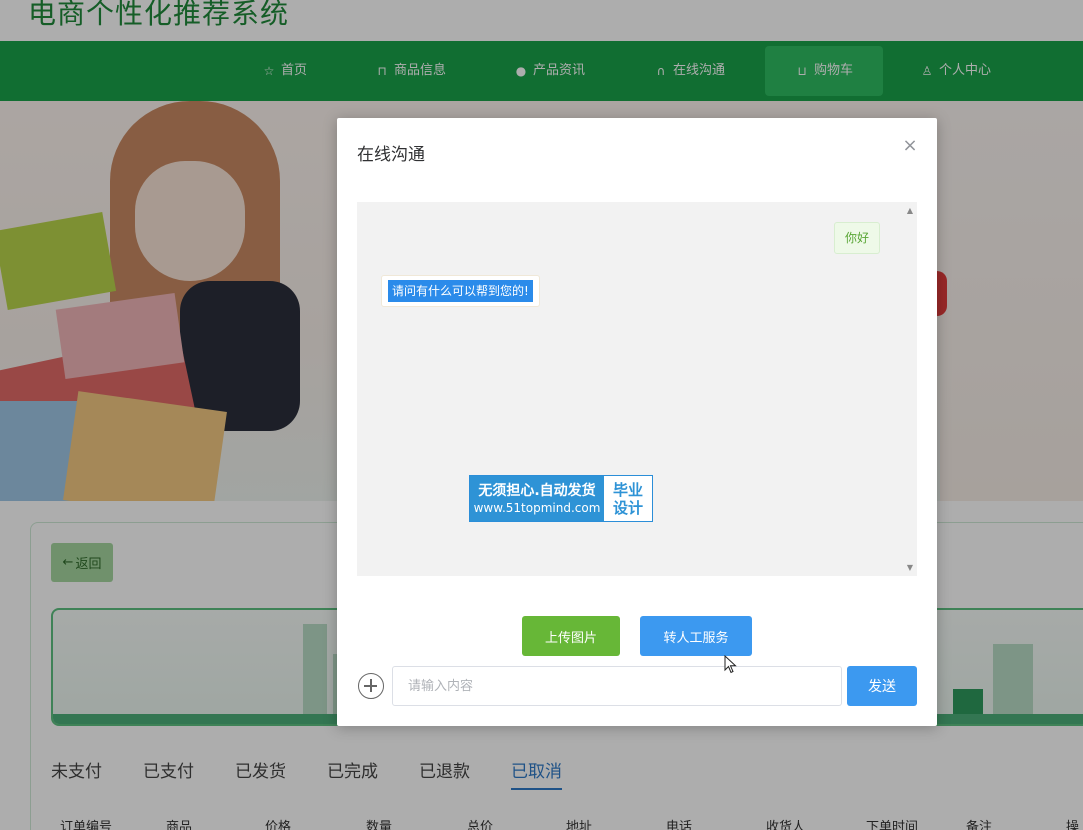  I want to click on watermark-url: www.51topmind.com, so click(537, 507).